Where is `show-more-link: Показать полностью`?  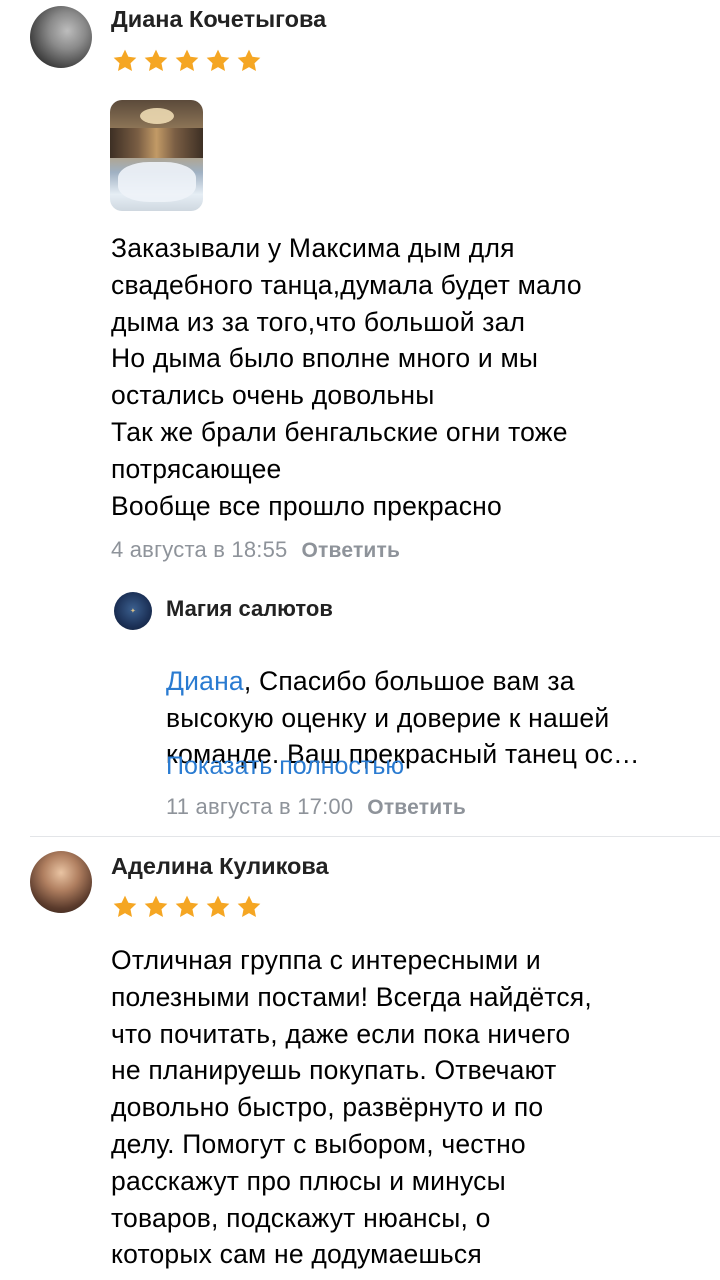 show-more-link: Показать полностью is located at coordinates (285, 766).